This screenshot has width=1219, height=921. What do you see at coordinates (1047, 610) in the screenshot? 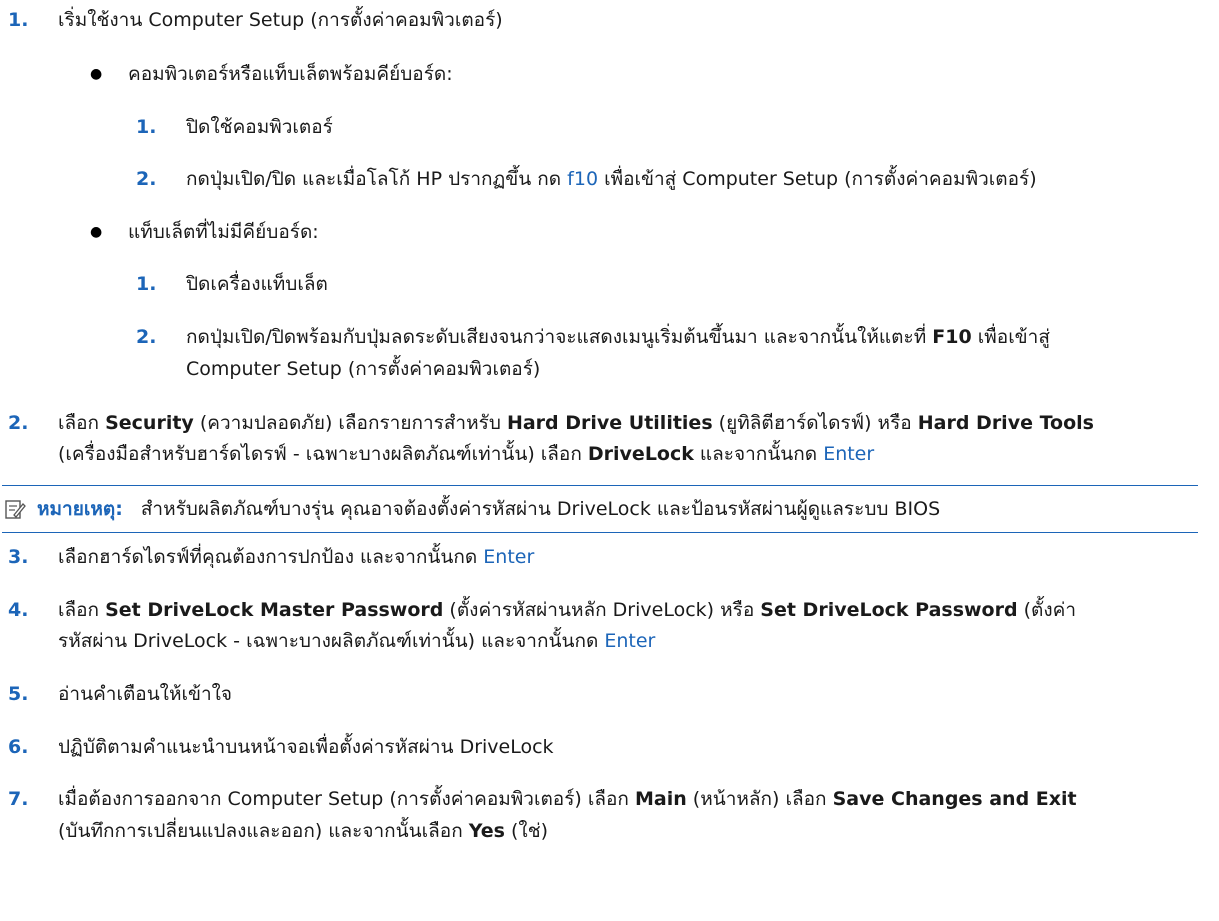
I see `step-4-t3: (ตั้งค่า` at bounding box center [1047, 610].